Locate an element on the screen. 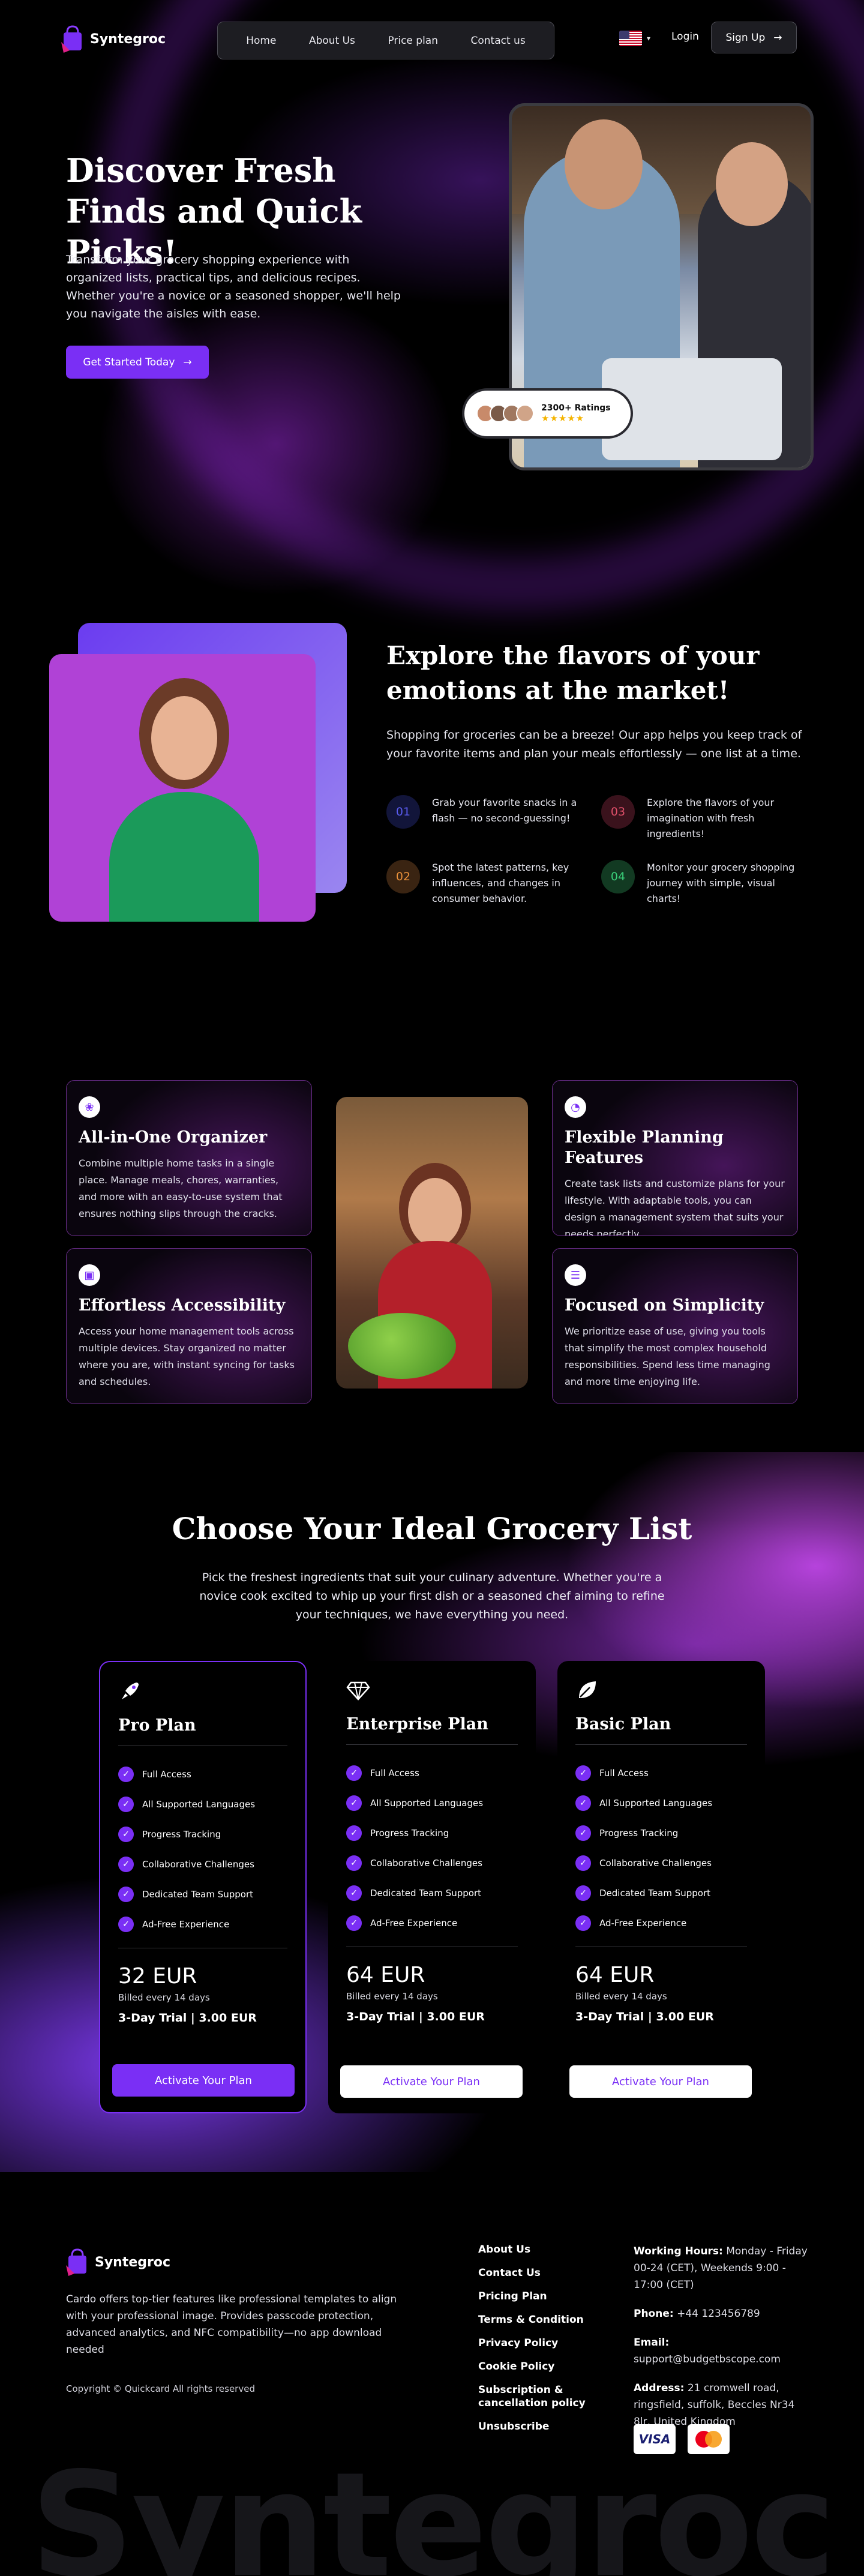 The width and height of the screenshot is (864, 2576). dial-icon: ◔ is located at coordinates (575, 1107).